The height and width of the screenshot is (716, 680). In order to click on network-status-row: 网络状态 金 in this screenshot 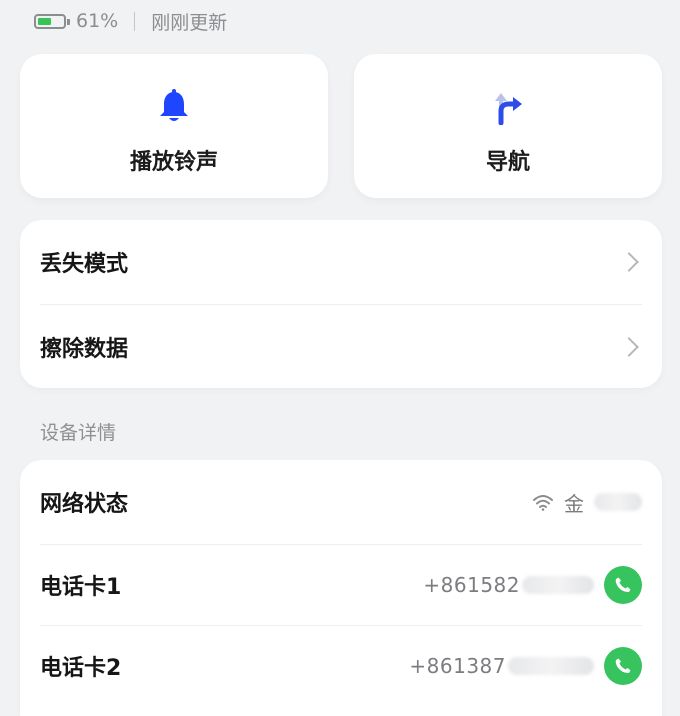, I will do `click(341, 502)`.